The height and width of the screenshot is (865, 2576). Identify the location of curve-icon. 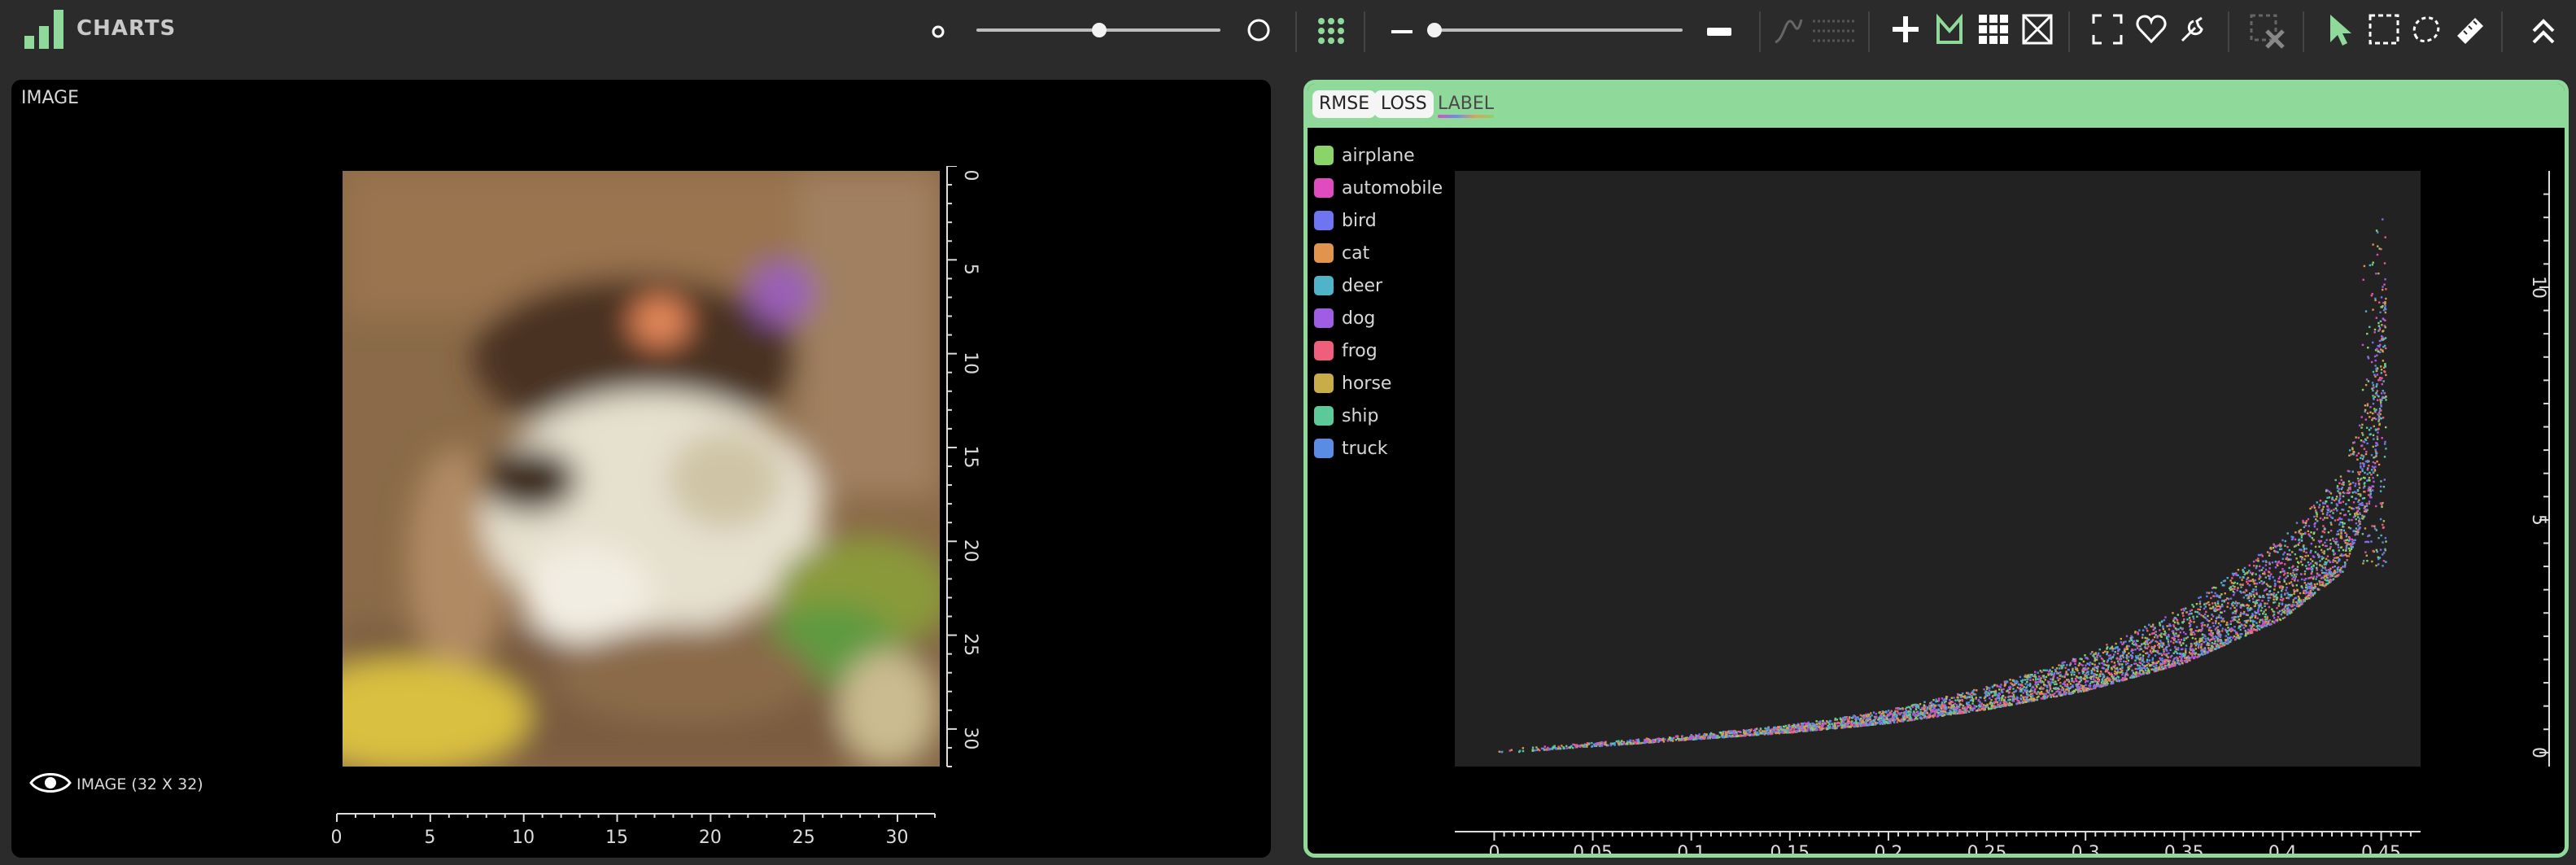
(1788, 31).